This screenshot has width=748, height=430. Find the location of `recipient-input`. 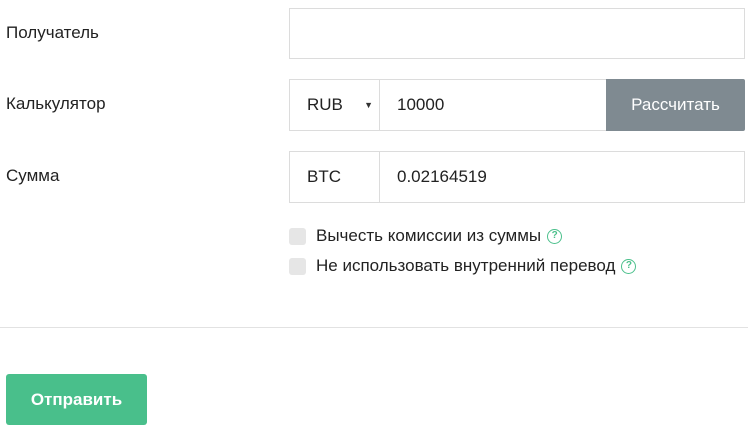

recipient-input is located at coordinates (517, 33).